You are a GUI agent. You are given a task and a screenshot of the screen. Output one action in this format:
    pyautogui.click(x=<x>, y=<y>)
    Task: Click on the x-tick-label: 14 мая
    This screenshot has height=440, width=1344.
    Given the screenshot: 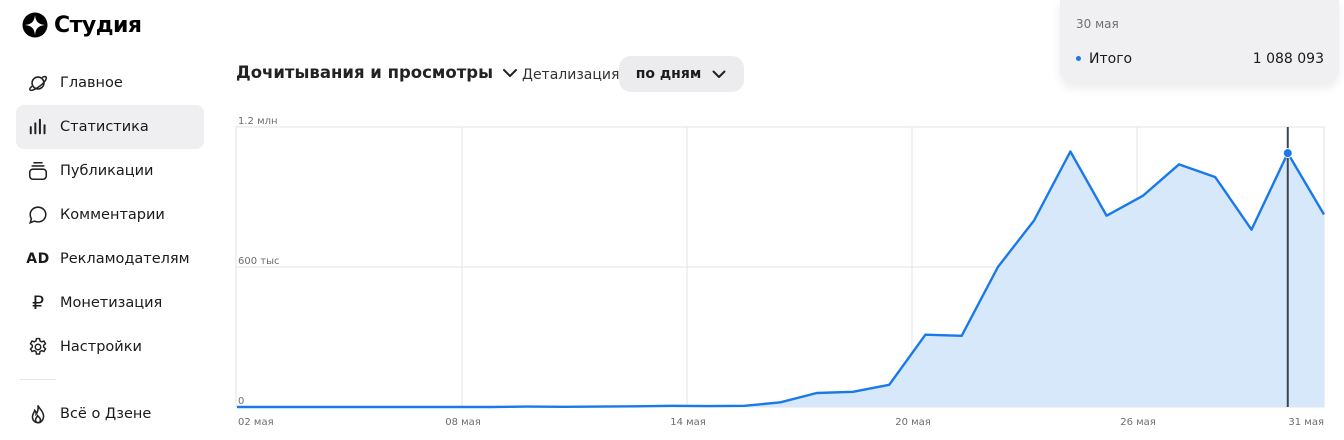 What is the action you would take?
    pyautogui.click(x=688, y=422)
    